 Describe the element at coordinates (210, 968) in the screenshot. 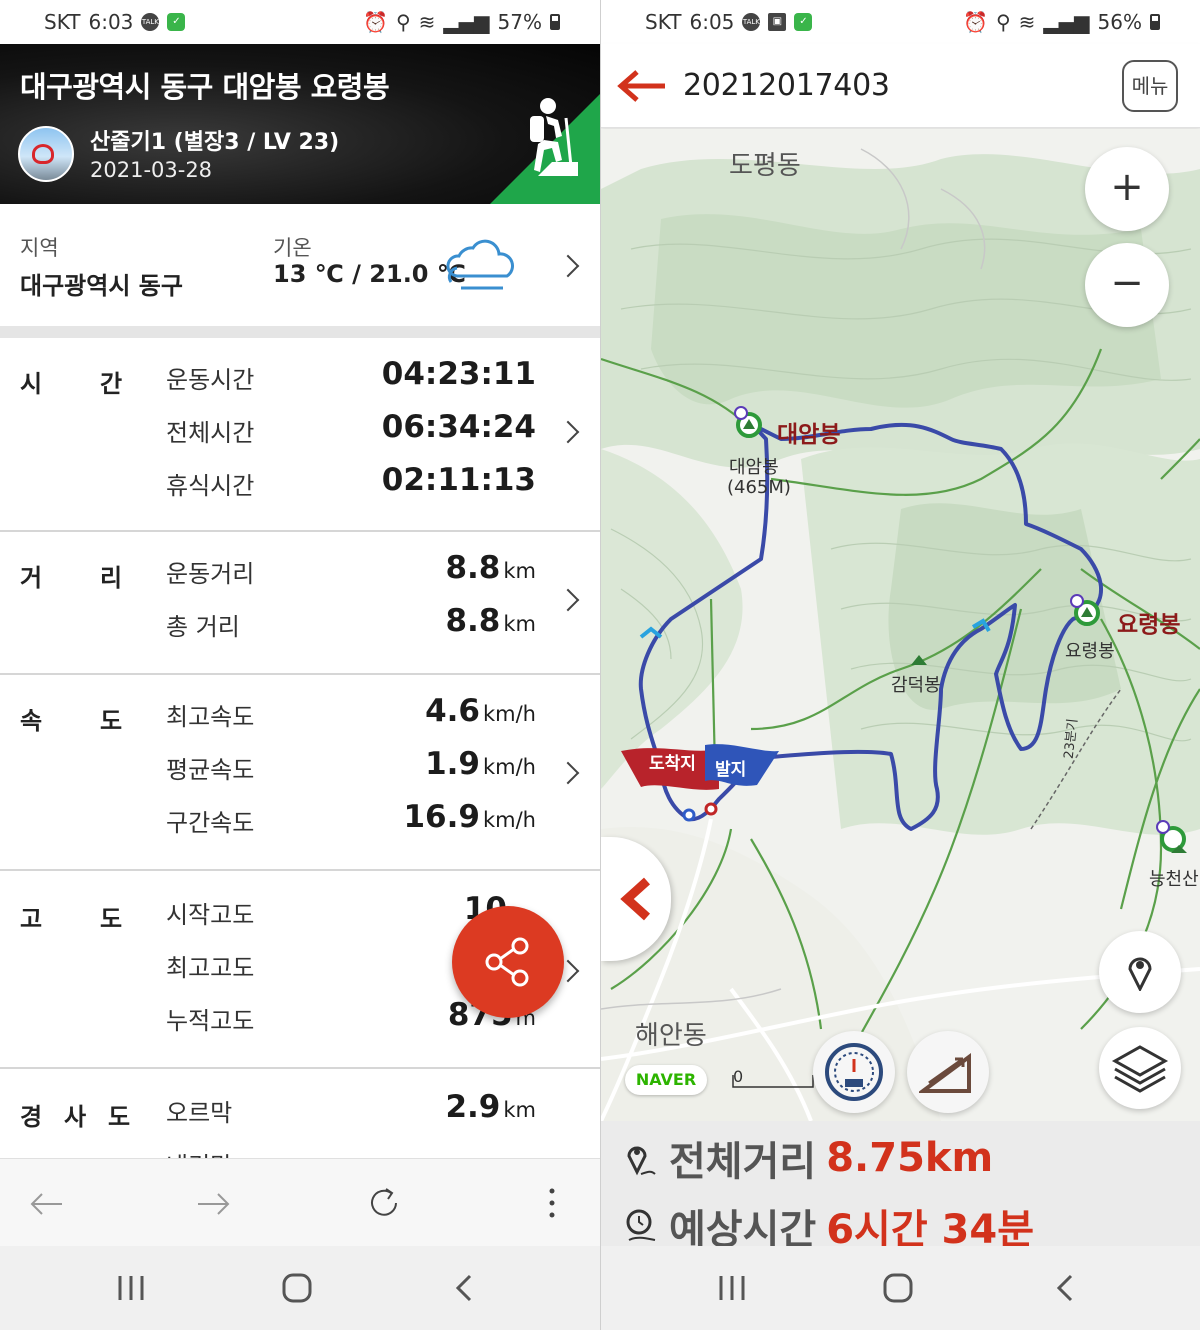

I see `stat-label: 최고고도` at that location.